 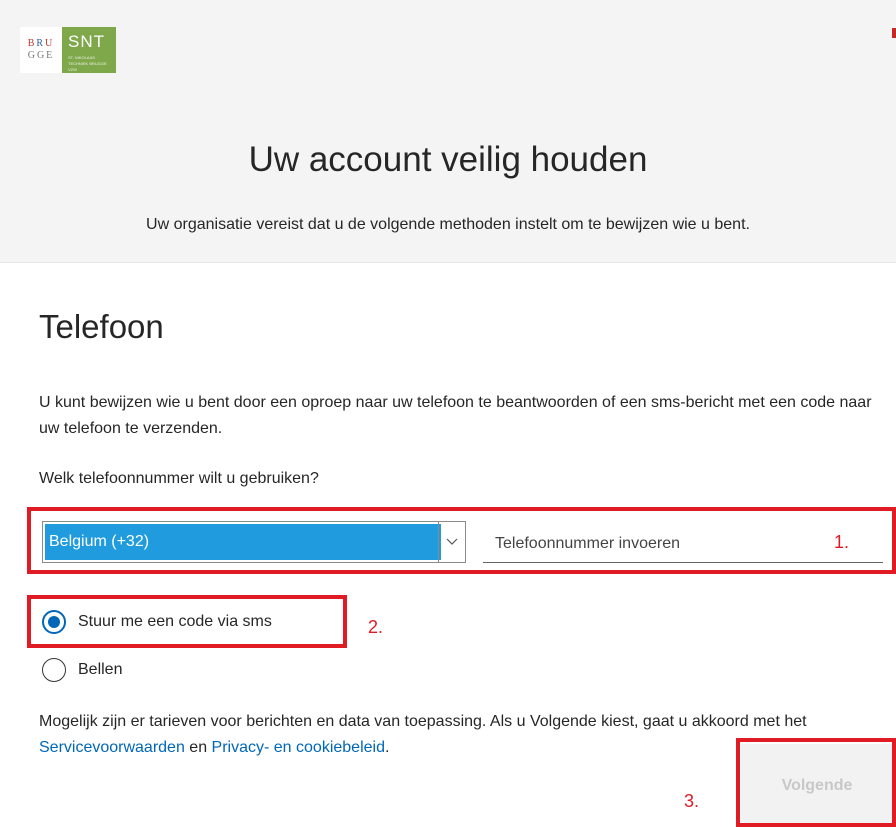 I want to click on terms-of-service-link: Servicevoorwaarden, so click(x=112, y=747).